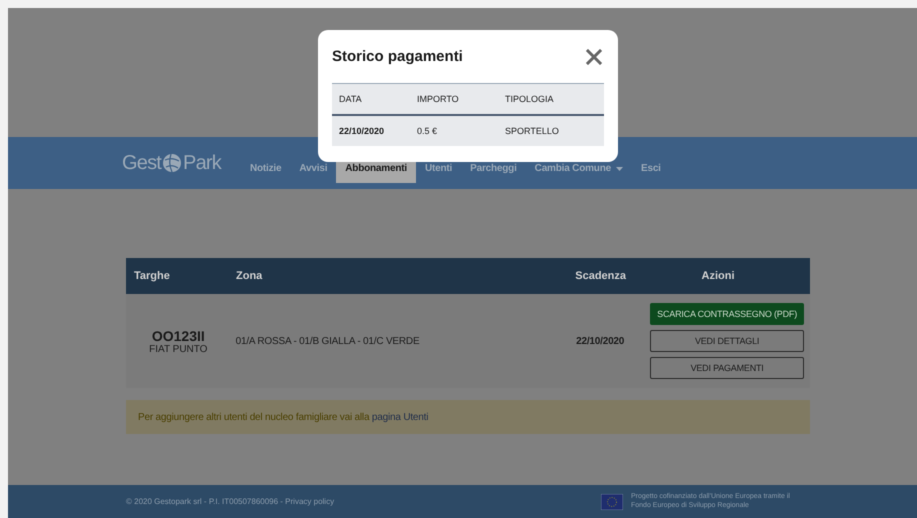 This screenshot has height=518, width=917. Describe the element at coordinates (532, 131) in the screenshot. I see `payment-type: SPORTELLO` at that location.